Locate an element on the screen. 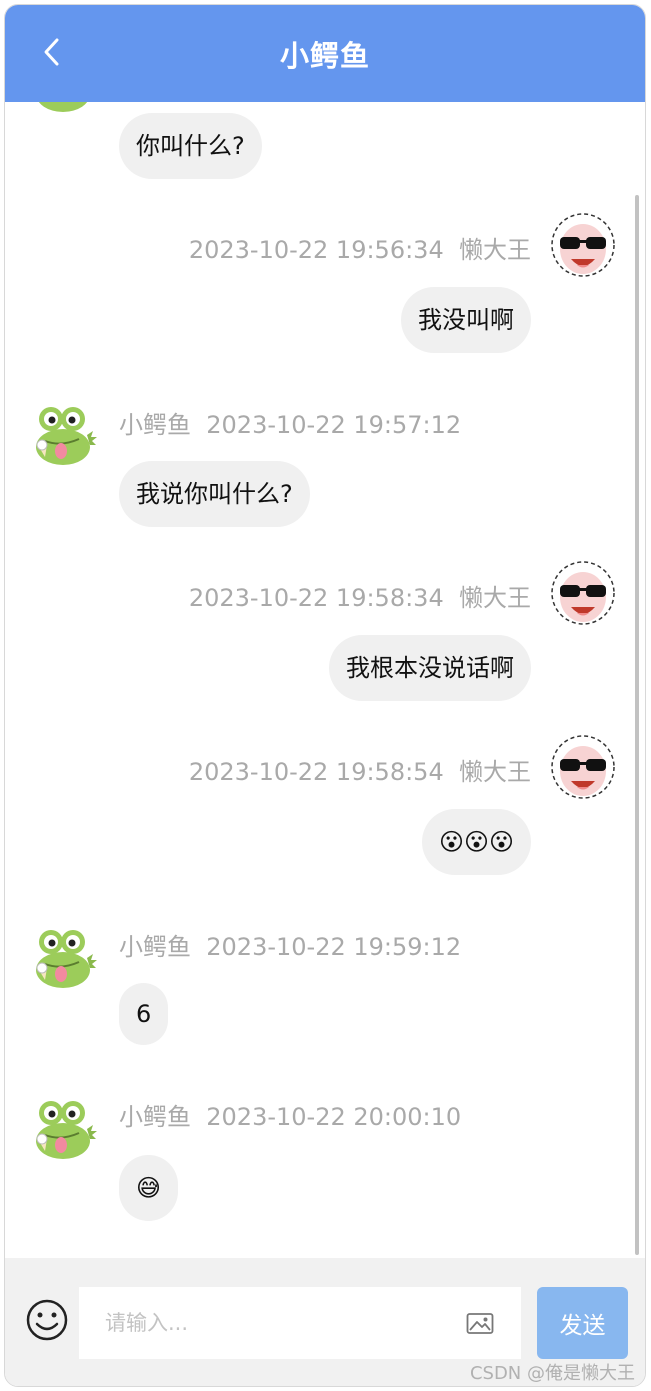 Image resolution: width=651 pixels, height=1391 pixels. message-meta: 小鳄鱼 2023-10-22 19:59:12 is located at coordinates (290, 944).